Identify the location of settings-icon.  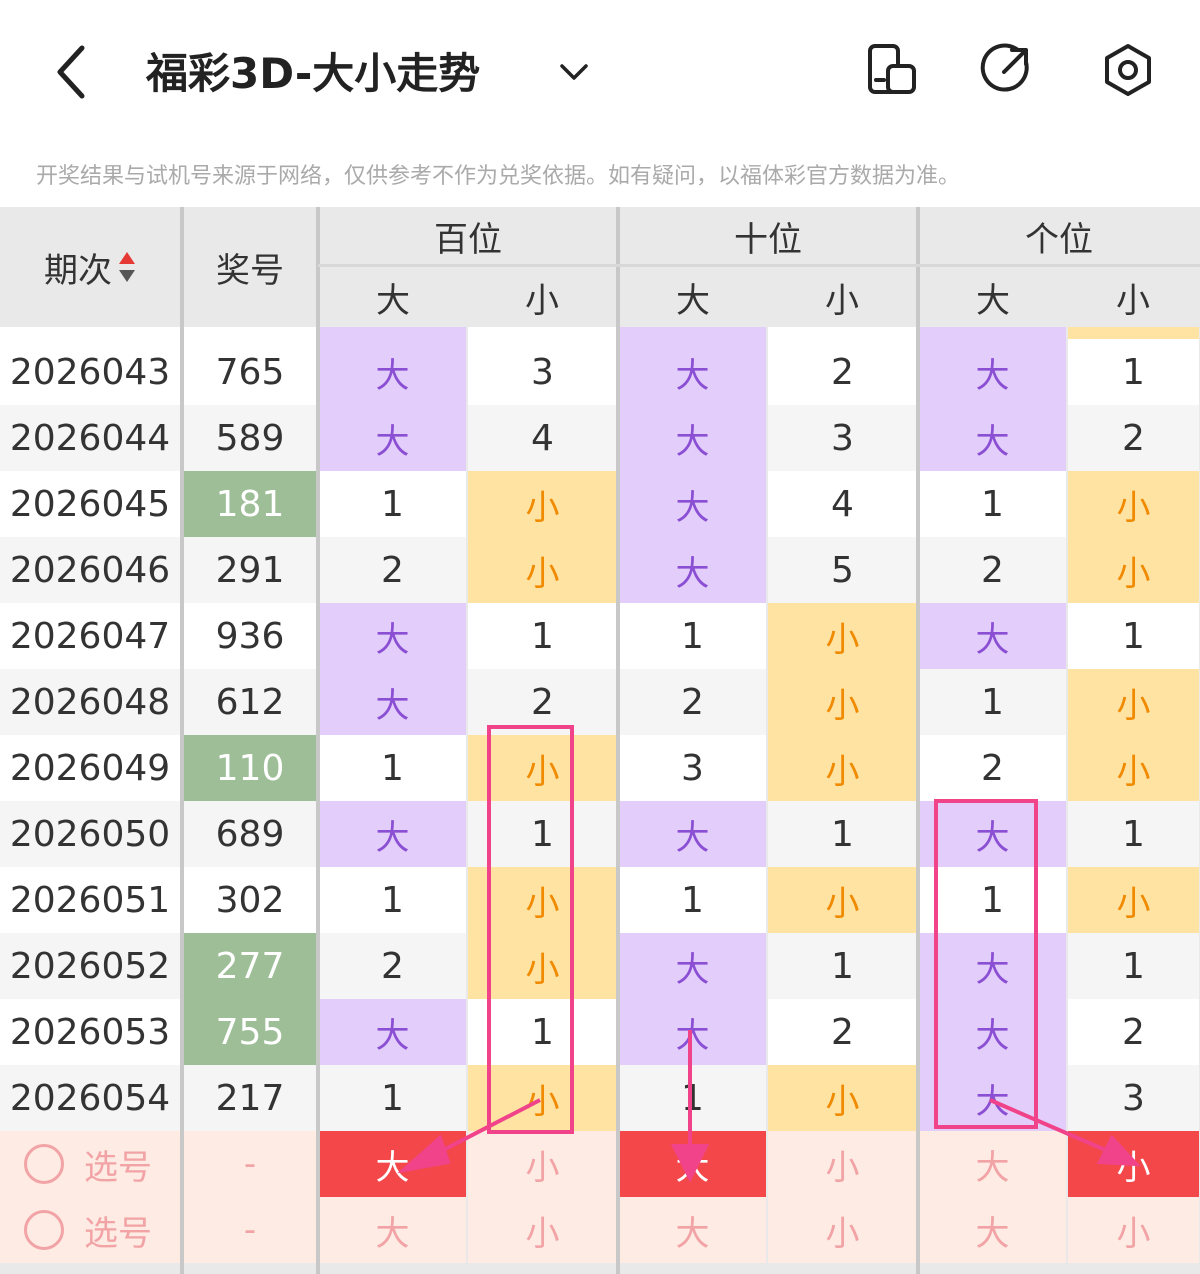
(1128, 70).